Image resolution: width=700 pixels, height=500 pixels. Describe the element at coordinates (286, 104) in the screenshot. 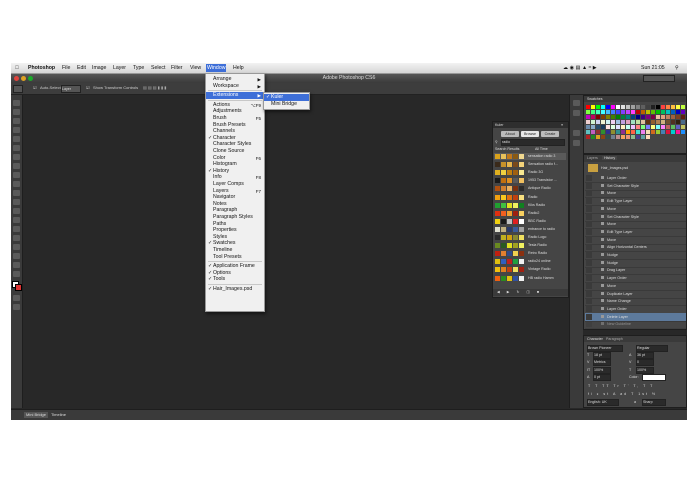

I see `submenu-item: Mini Bridge` at that location.